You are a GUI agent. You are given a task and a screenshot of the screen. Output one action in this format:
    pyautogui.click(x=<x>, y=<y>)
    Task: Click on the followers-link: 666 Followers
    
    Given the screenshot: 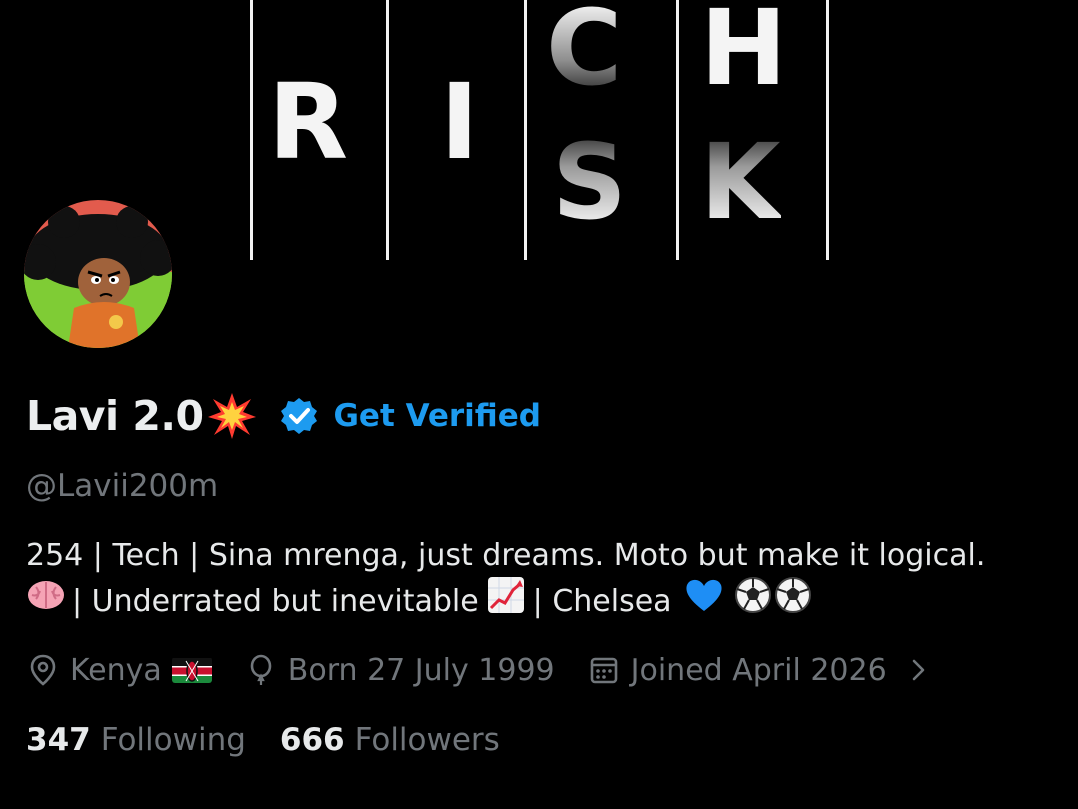 What is the action you would take?
    pyautogui.click(x=390, y=740)
    